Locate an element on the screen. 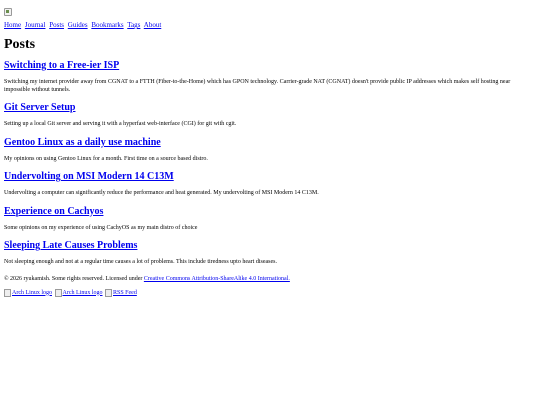  post-heading: Git Server Setup is located at coordinates (270, 108).